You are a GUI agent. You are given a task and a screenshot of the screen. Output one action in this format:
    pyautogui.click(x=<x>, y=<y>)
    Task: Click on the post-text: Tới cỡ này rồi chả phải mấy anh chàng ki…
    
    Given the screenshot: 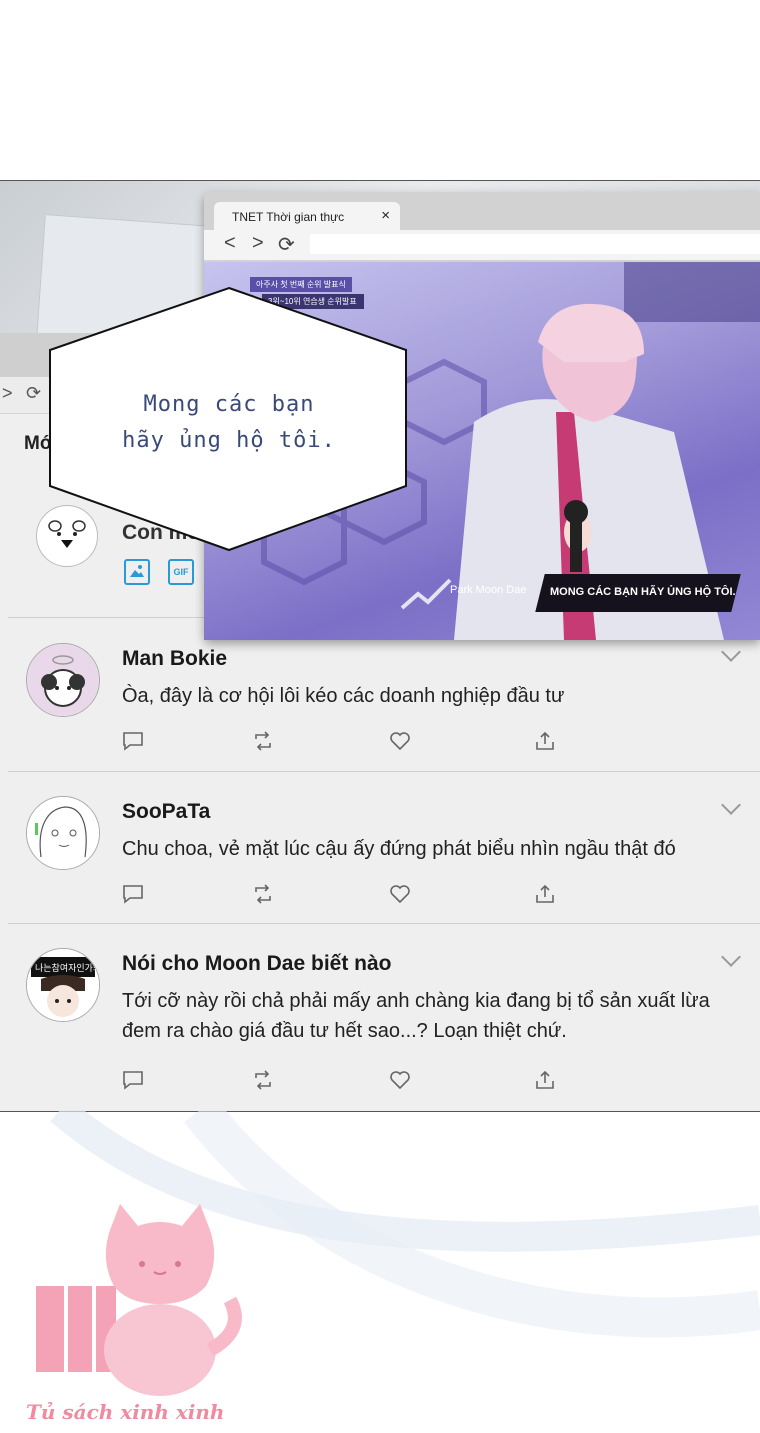 What is the action you would take?
    pyautogui.click(x=416, y=1016)
    